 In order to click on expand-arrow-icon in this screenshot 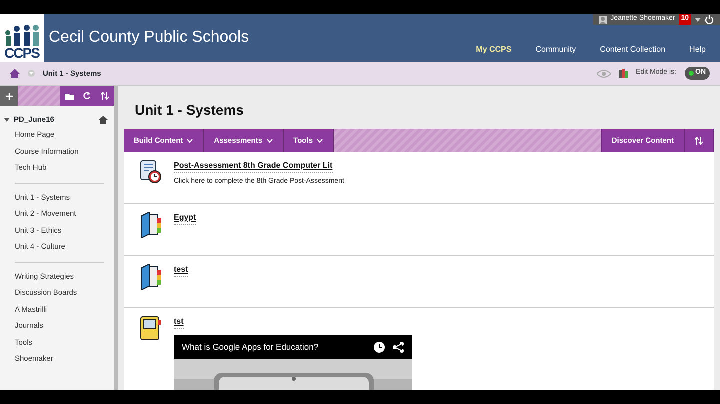, I will do `click(7, 120)`.